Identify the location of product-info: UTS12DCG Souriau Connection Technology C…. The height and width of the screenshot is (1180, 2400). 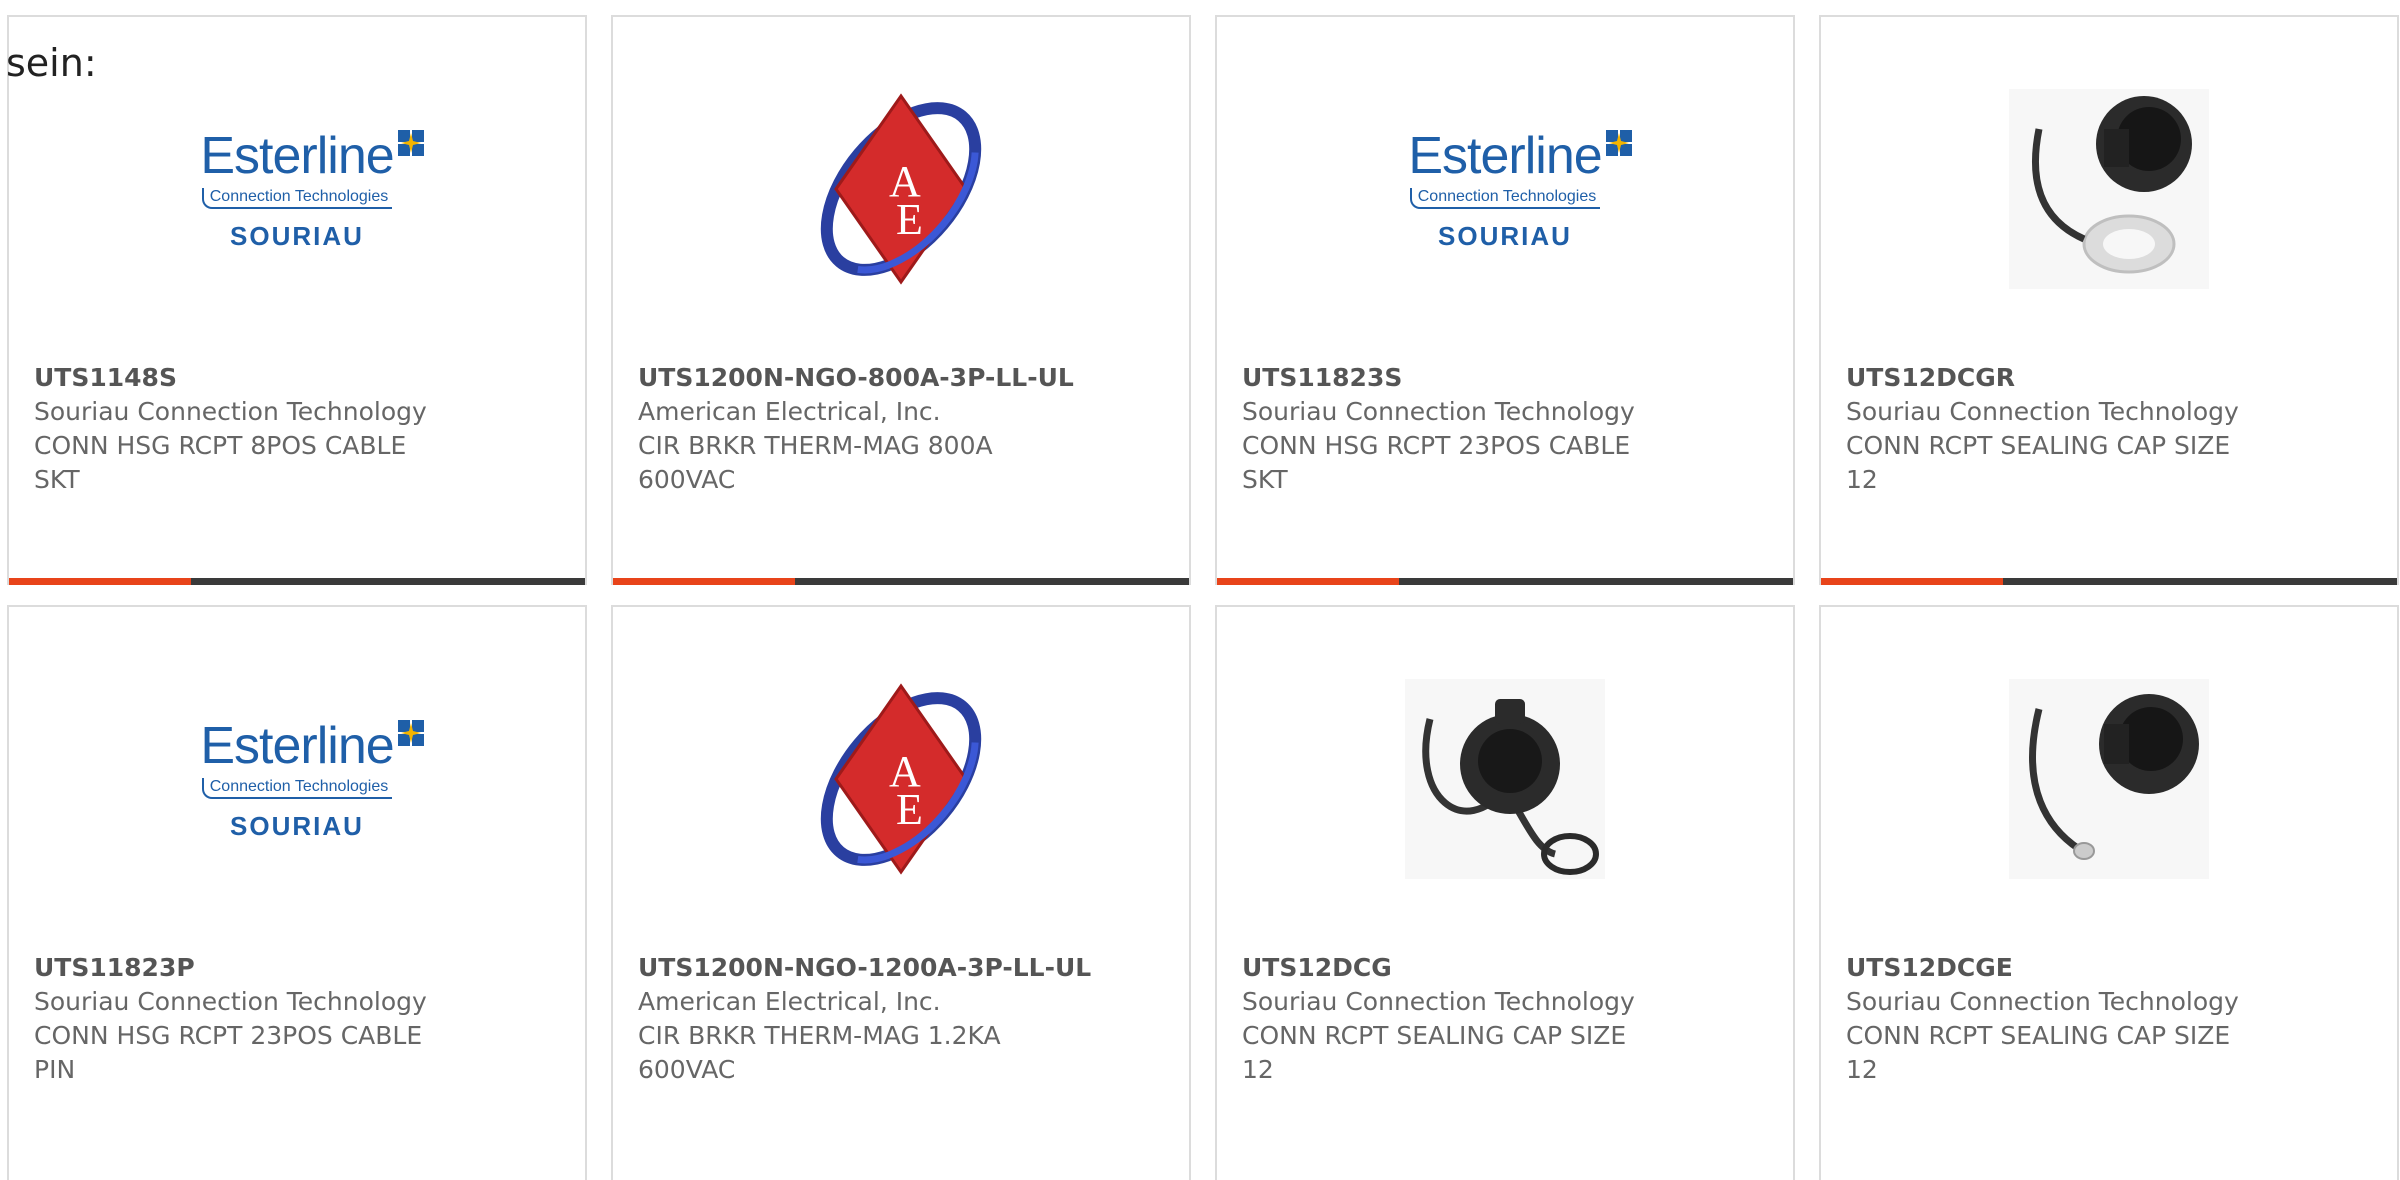
(1507, 1019).